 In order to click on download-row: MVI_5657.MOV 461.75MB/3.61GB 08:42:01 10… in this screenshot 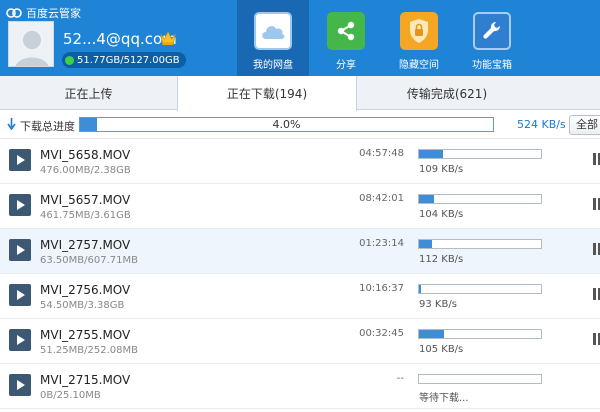, I will do `click(300, 206)`.